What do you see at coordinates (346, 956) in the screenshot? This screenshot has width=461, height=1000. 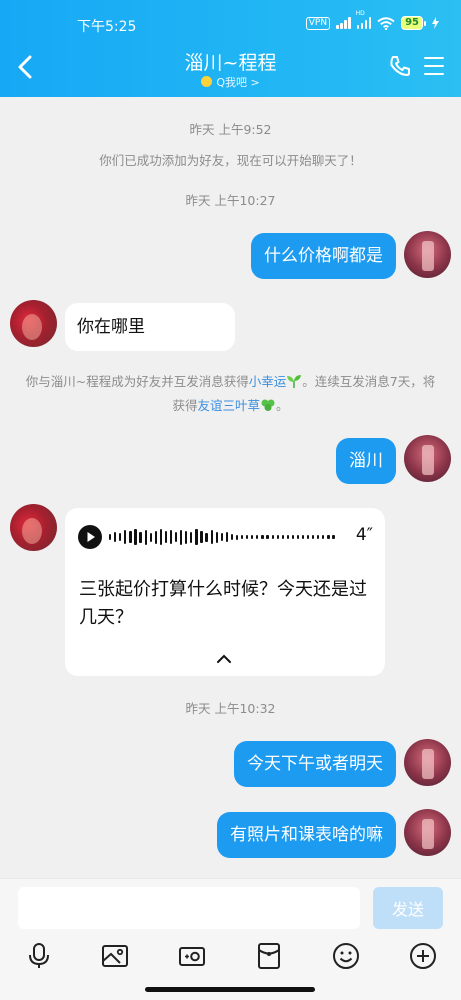 I see `emoji-icon` at bounding box center [346, 956].